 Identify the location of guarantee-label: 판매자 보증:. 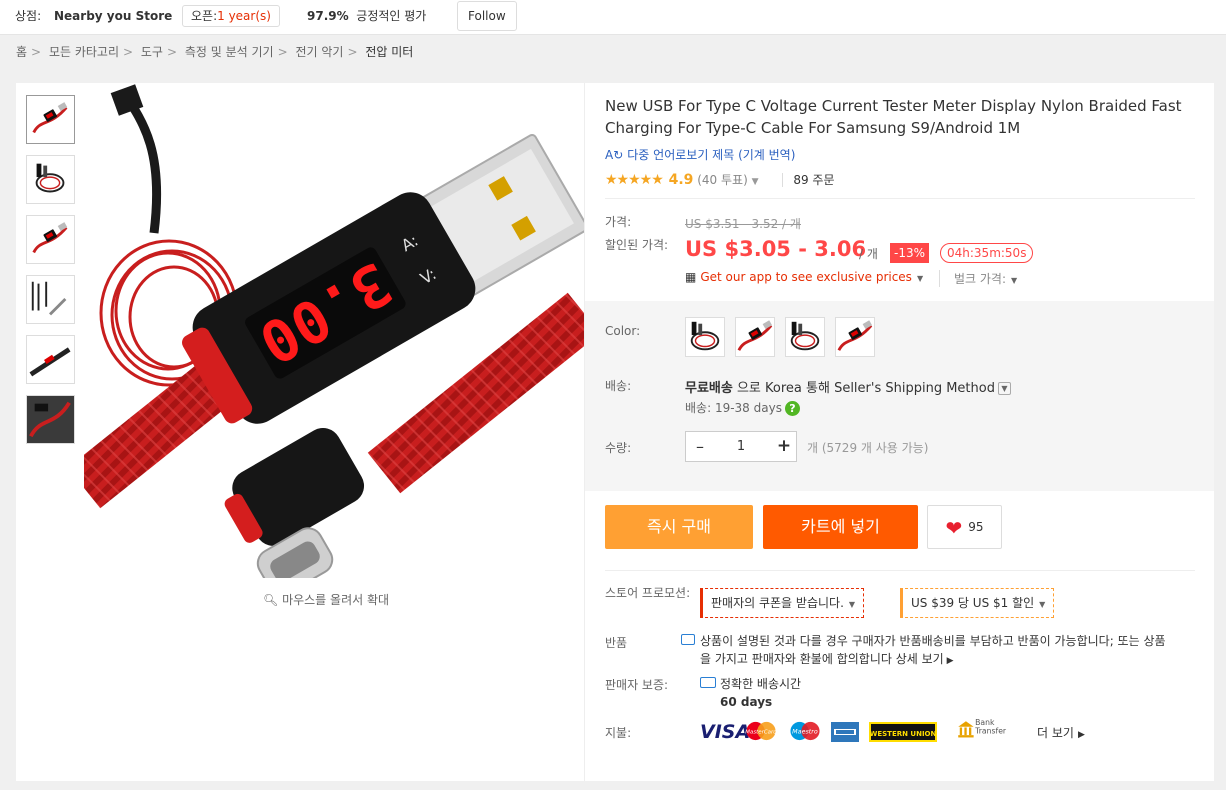
(637, 685).